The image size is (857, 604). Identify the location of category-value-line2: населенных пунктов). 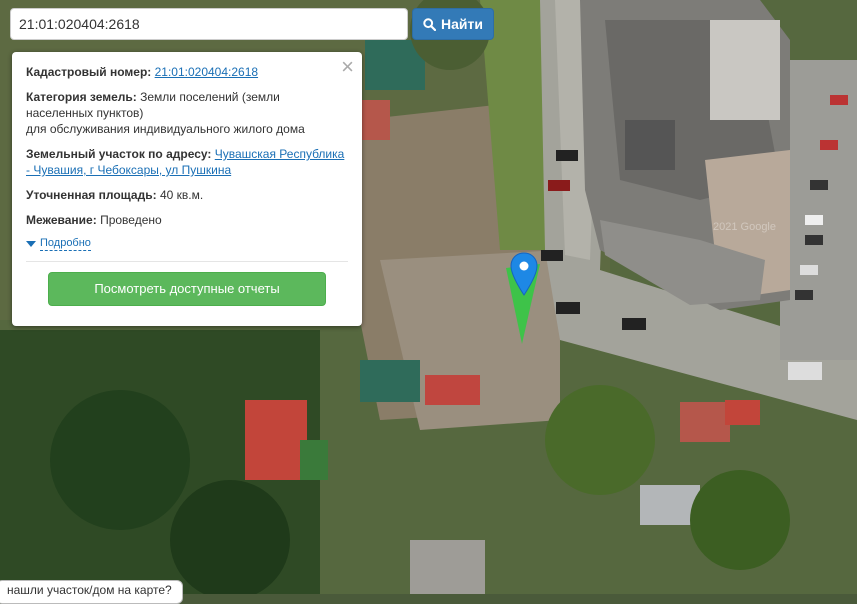
(85, 113).